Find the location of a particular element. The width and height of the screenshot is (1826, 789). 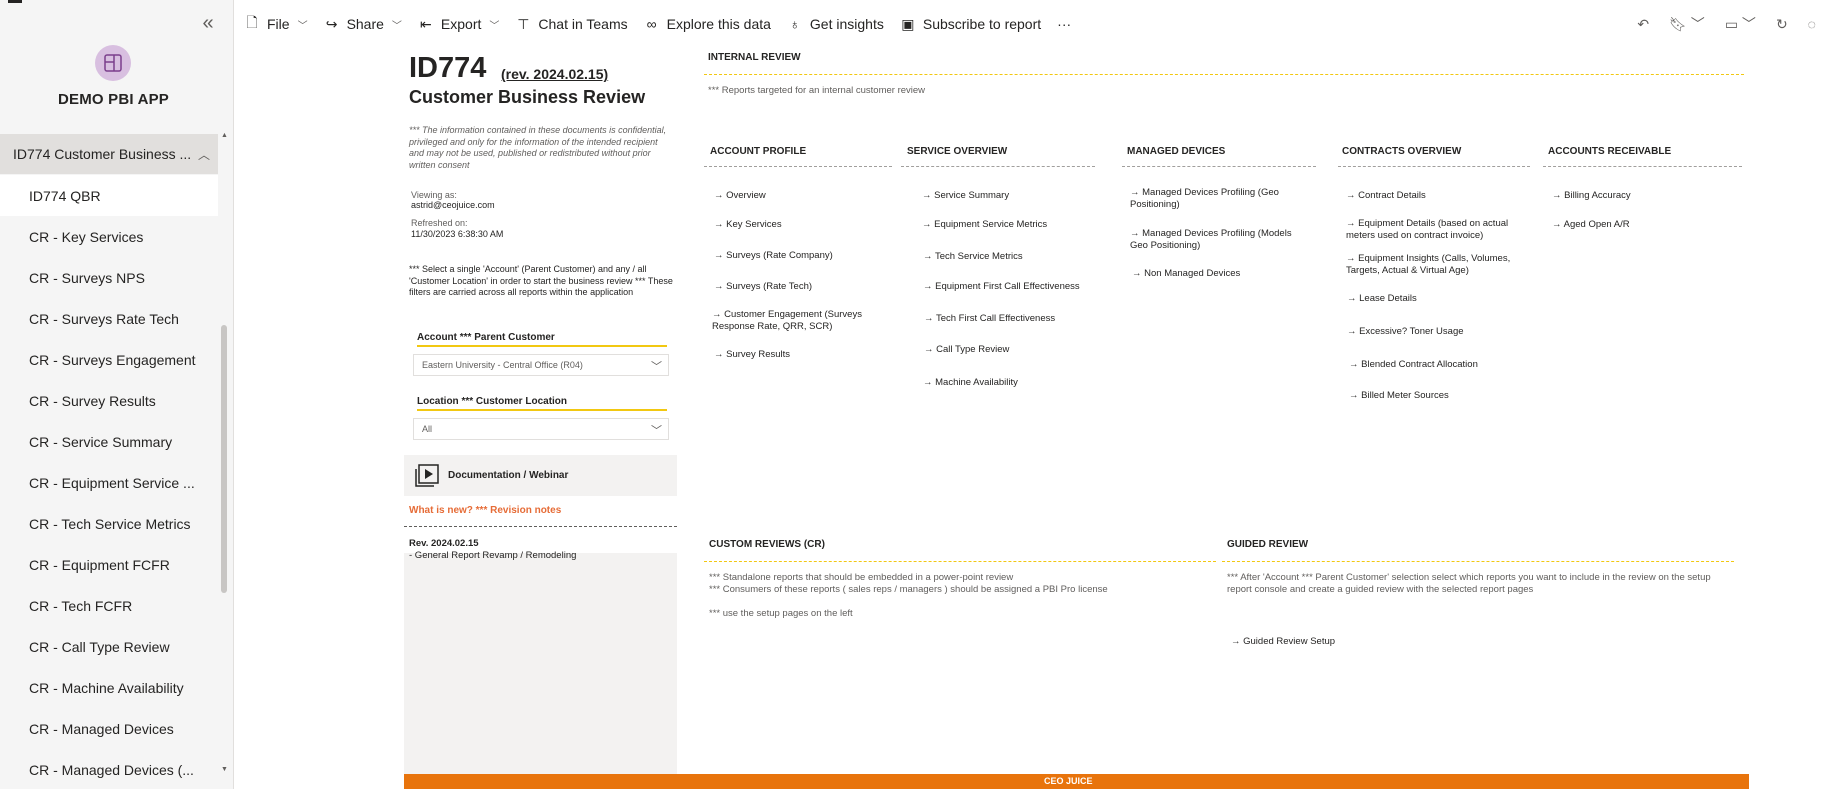

app-name: DEMO PBI APP is located at coordinates (113, 99).